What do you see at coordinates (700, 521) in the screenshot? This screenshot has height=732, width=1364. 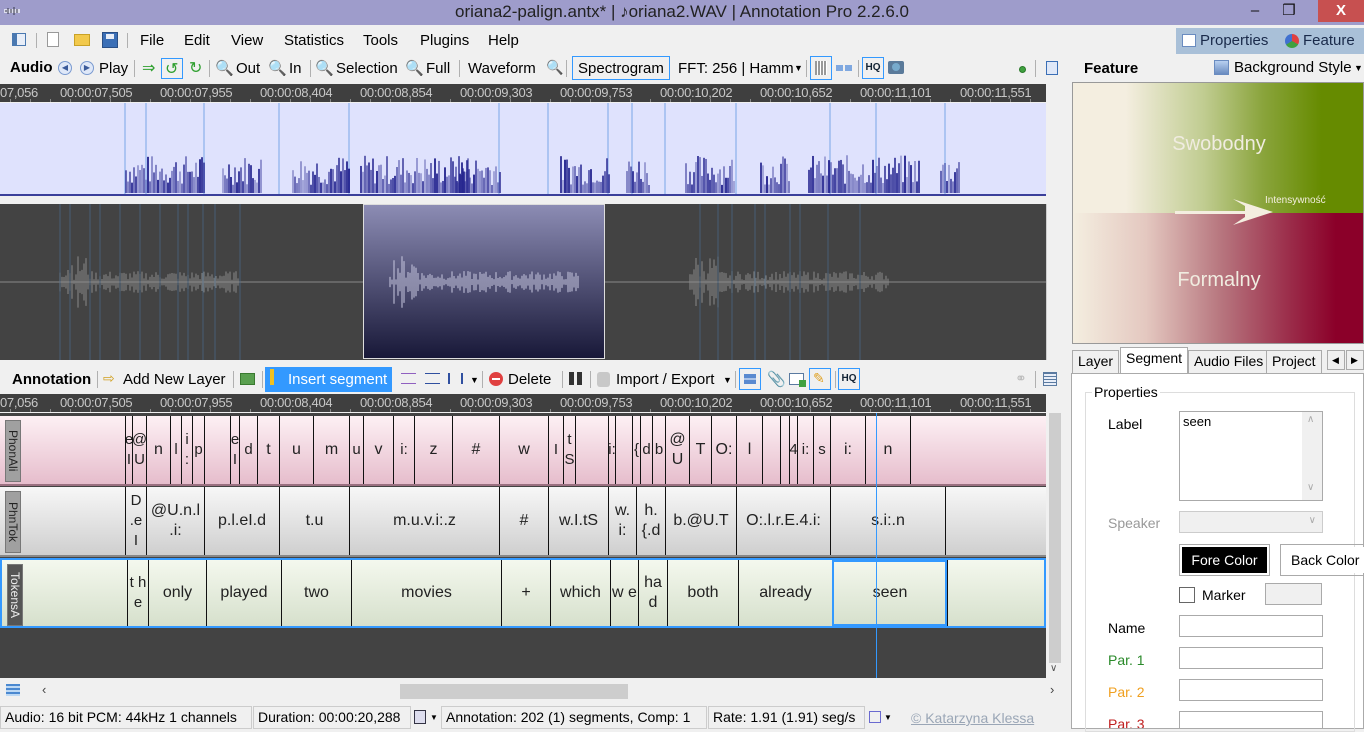 I see `segment: b.@U.T` at bounding box center [700, 521].